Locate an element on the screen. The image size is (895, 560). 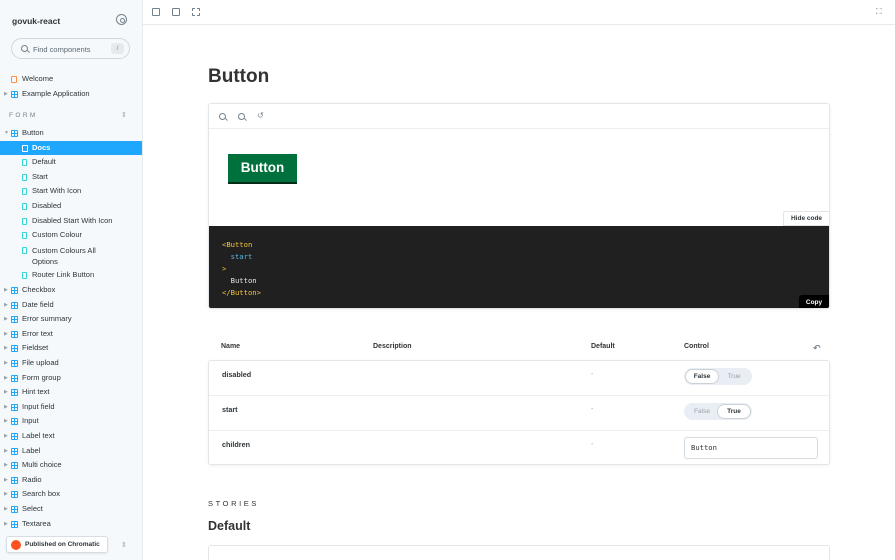
sidebar-item-story: Start With Icon is located at coordinates (71, 191).